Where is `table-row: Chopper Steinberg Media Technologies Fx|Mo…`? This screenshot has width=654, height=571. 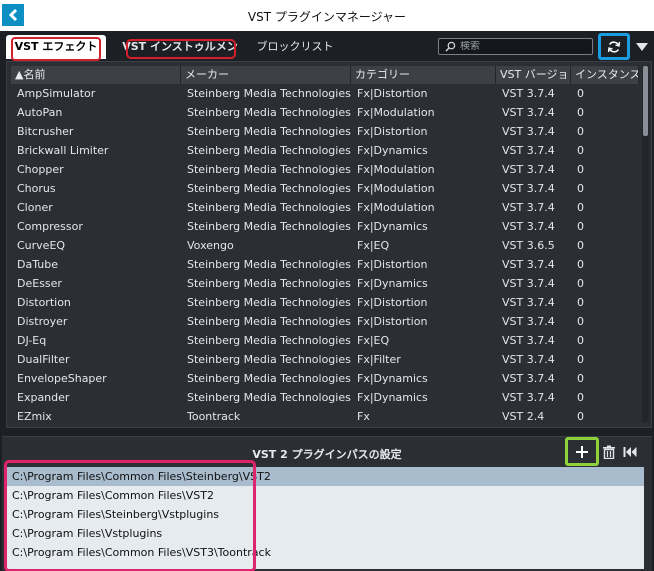 table-row: Chopper Steinberg Media Technologies Fx|Mo… is located at coordinates (325, 169).